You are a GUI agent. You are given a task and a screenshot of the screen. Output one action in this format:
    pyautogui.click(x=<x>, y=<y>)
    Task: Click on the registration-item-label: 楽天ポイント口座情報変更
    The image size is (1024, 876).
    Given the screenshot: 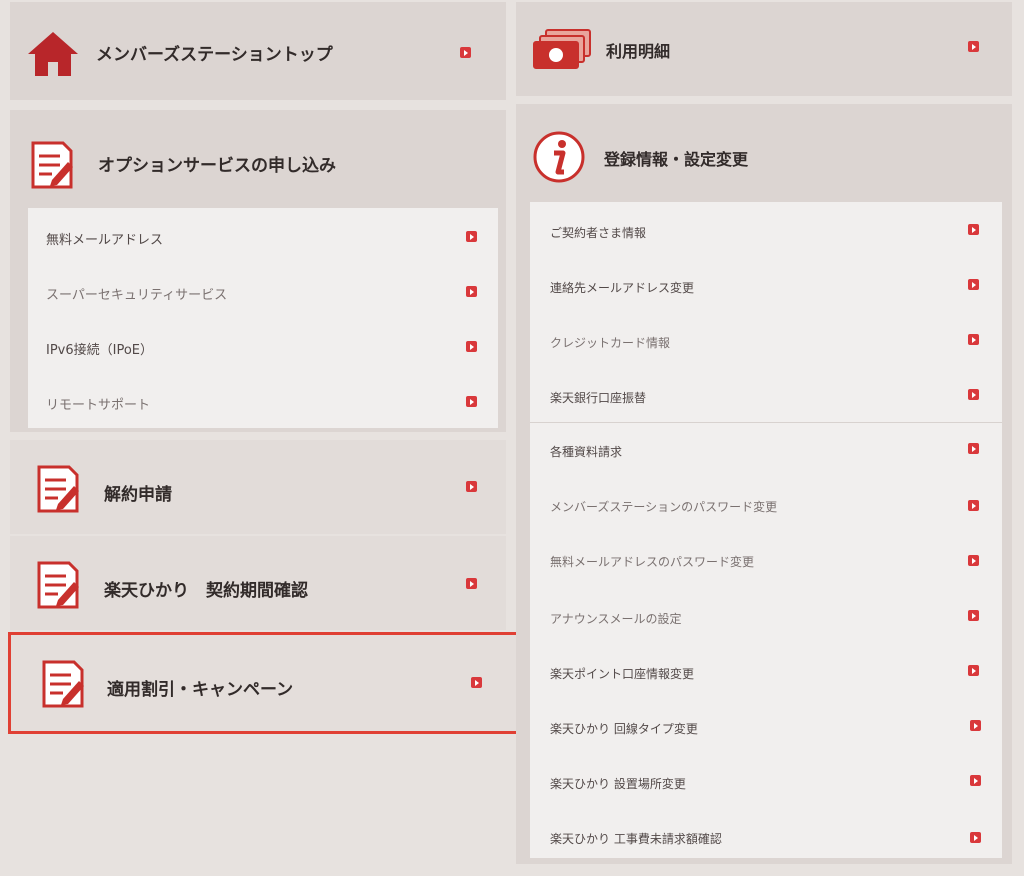 What is the action you would take?
    pyautogui.click(x=622, y=674)
    